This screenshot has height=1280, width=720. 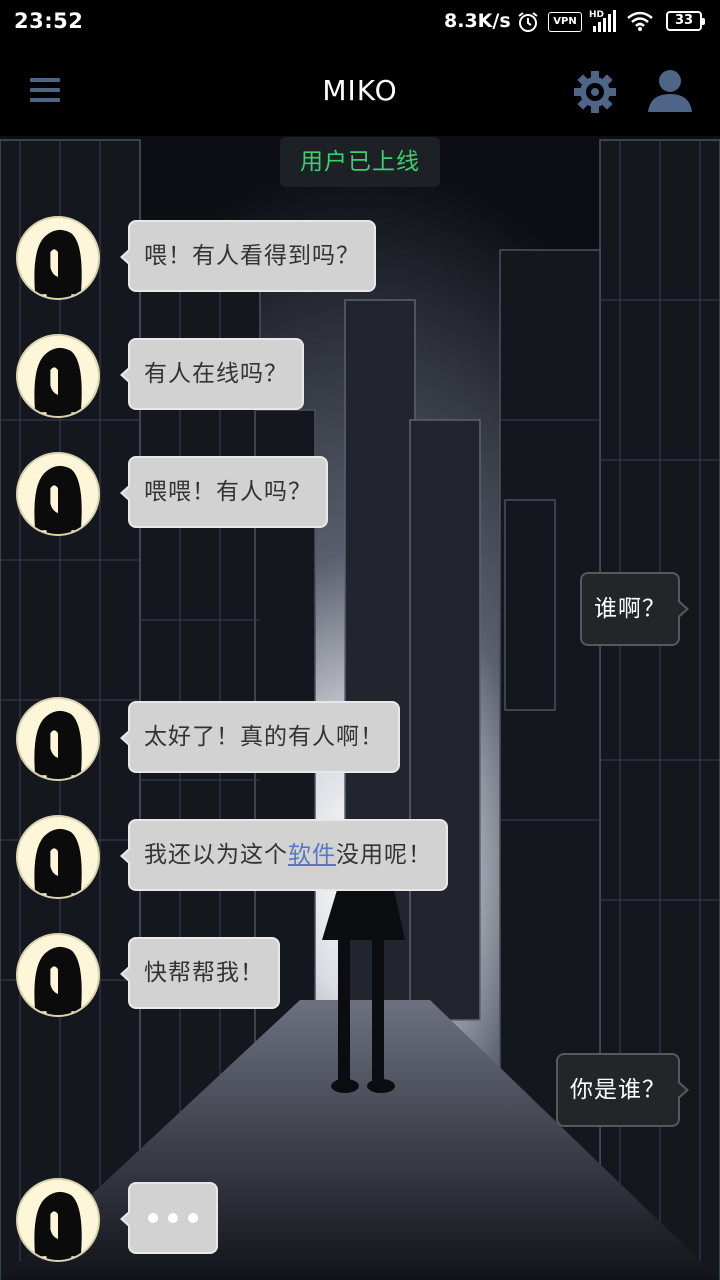 I want to click on message-row: 快帮帮我！, so click(x=360, y=978).